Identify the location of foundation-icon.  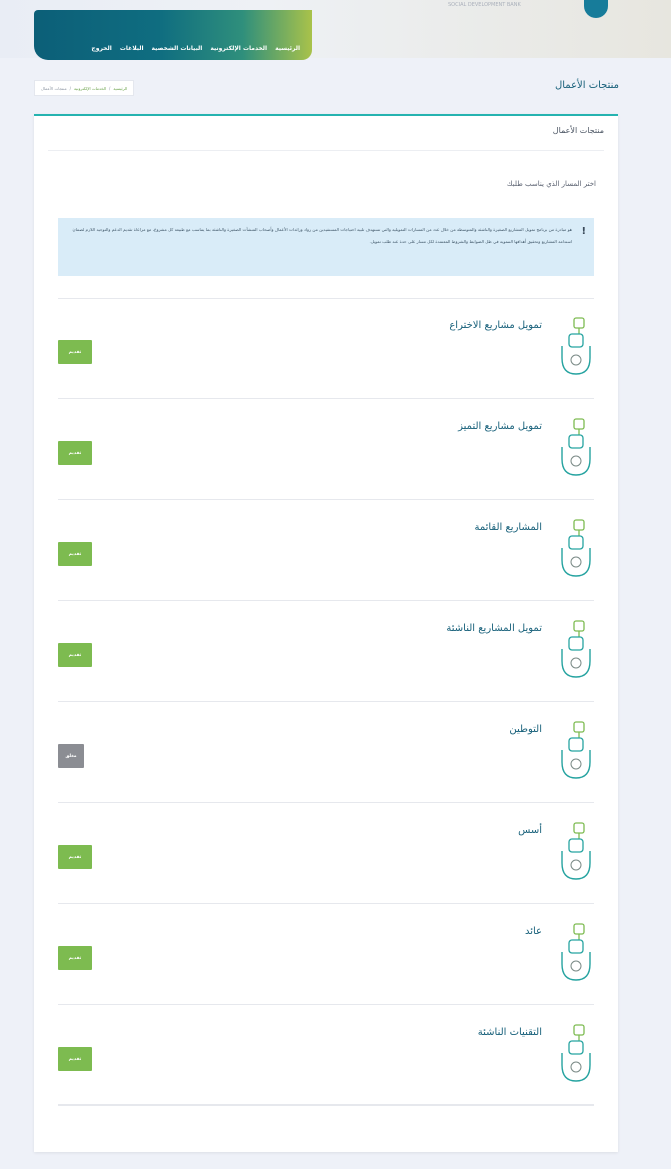
(576, 851).